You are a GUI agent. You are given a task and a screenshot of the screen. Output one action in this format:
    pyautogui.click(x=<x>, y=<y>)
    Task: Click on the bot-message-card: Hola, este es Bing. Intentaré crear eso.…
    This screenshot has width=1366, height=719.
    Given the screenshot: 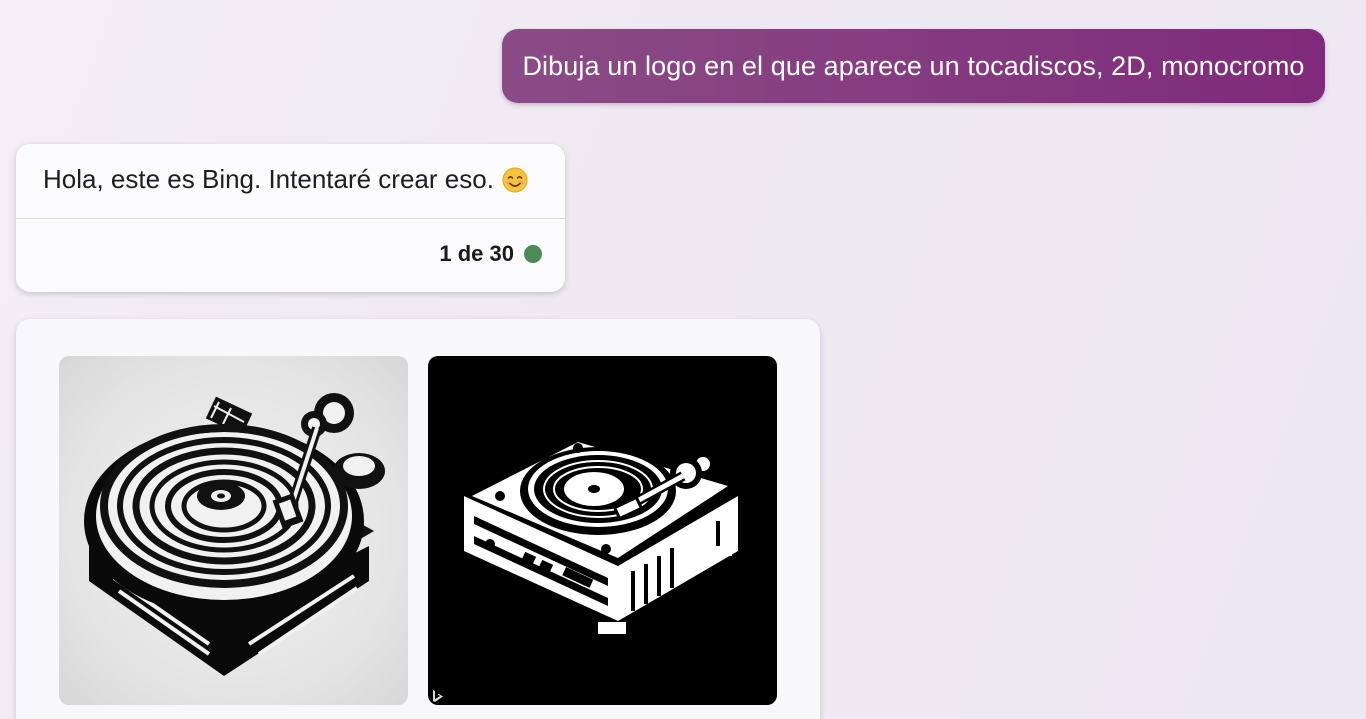 What is the action you would take?
    pyautogui.click(x=290, y=218)
    